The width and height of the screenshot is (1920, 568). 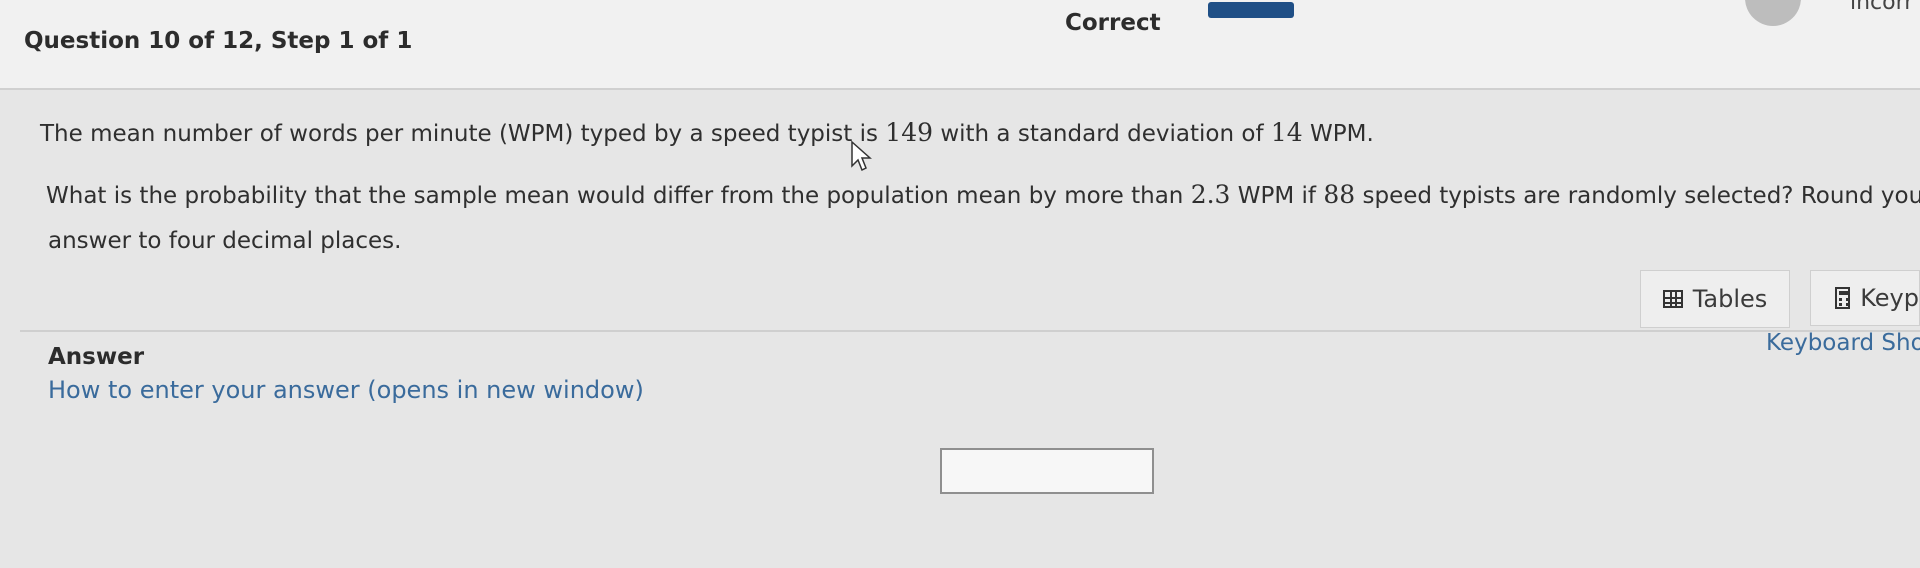 I want to click on status-correct-label: Correct, so click(x=1113, y=23).